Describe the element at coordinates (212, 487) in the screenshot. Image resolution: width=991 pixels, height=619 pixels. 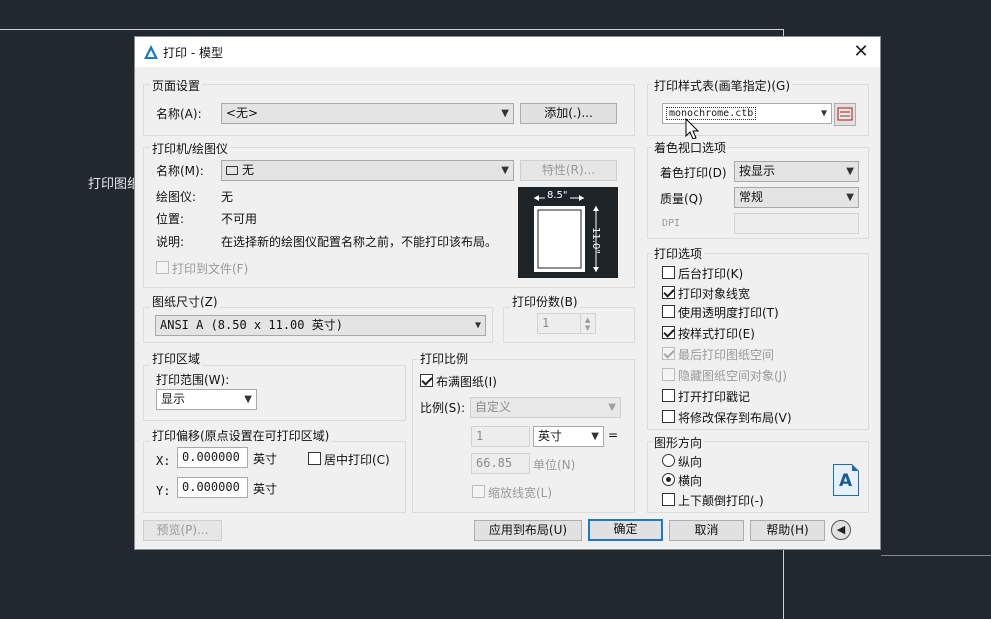
I see `y-offset-input: 0.000000` at that location.